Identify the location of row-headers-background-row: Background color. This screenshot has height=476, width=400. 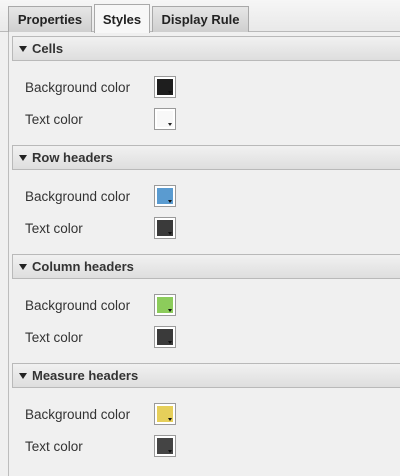
(206, 196).